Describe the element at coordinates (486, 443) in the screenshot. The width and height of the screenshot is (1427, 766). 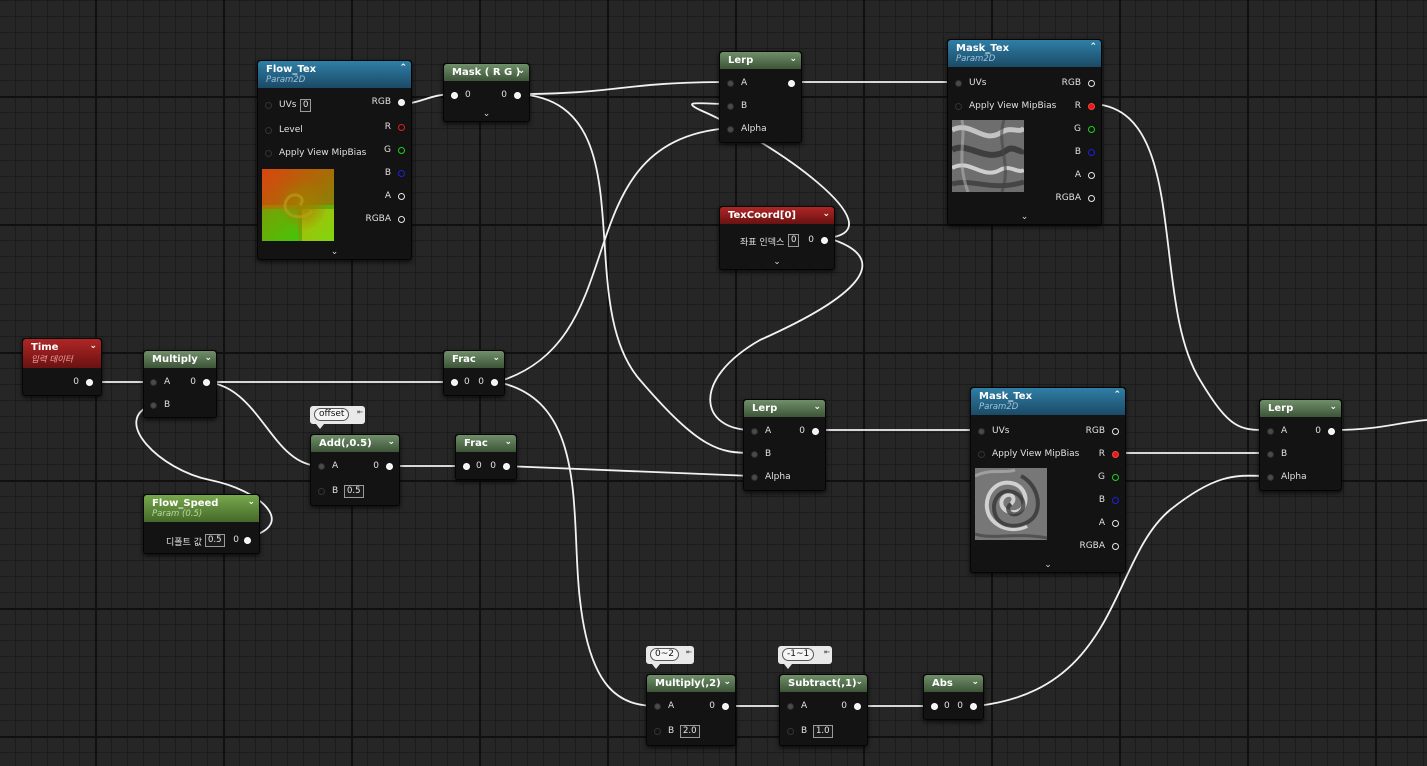
I see `frac-node-header: Frac ⌄` at that location.